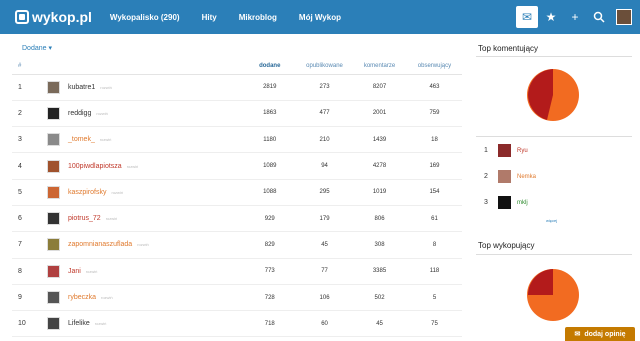  I want to click on user-cell: 100piwdlapiotsza rozwiń, so click(144, 166).